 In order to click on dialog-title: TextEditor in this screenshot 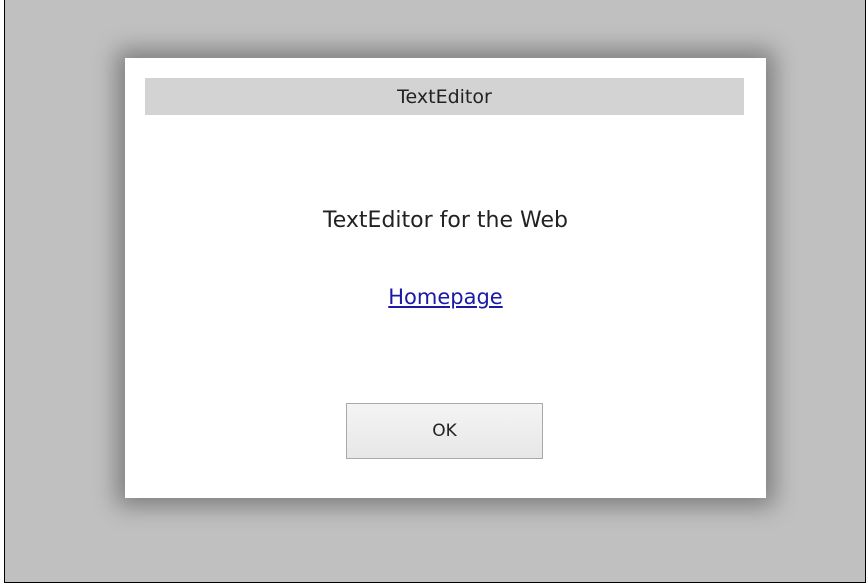, I will do `click(444, 96)`.